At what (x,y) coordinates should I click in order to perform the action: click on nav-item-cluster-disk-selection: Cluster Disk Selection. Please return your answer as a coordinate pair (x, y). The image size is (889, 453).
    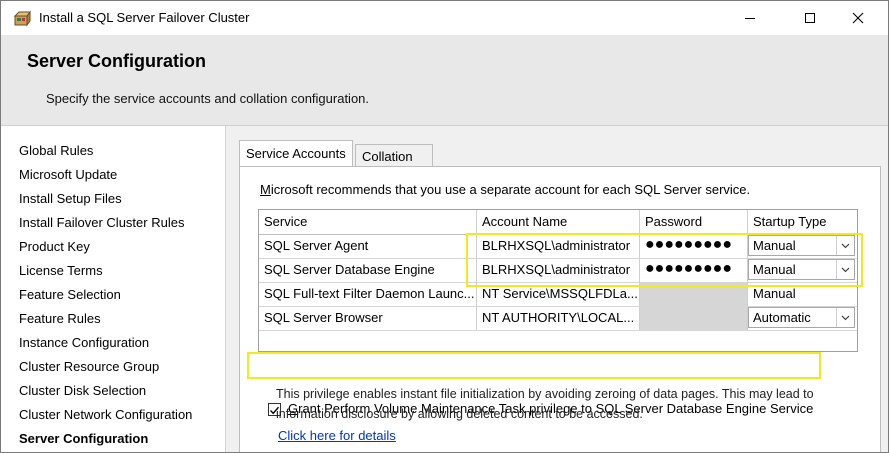
    Looking at the image, I should click on (82, 390).